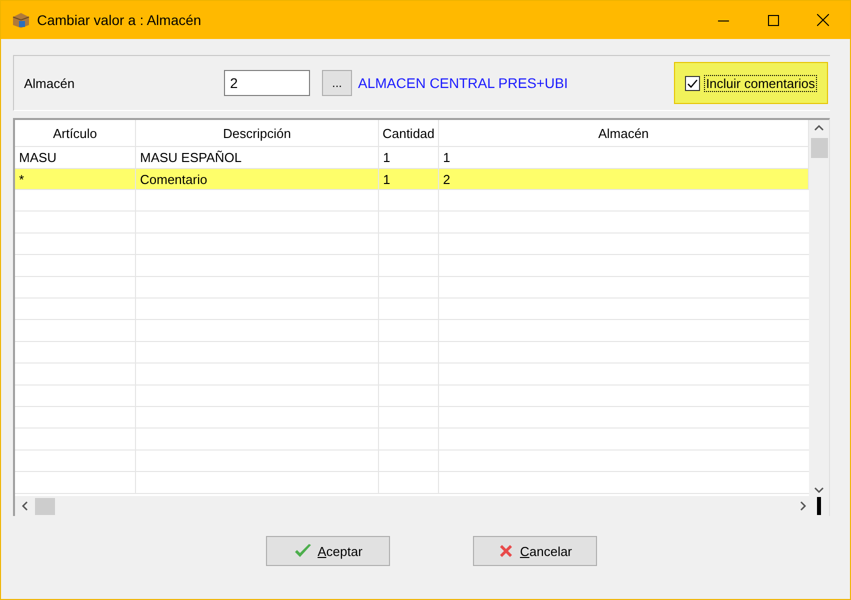  Describe the element at coordinates (624, 133) in the screenshot. I see `column-header: Almacén` at that location.